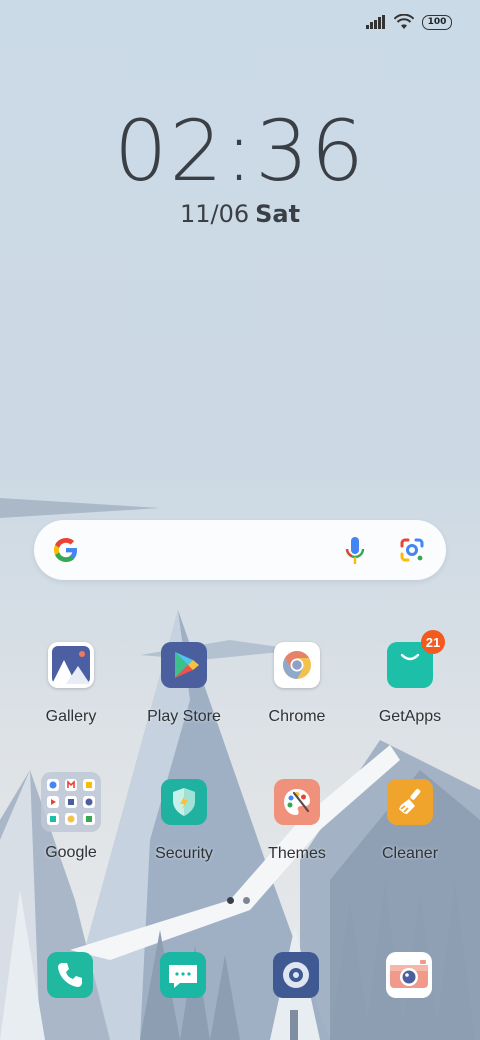 The height and width of the screenshot is (1040, 480). Describe the element at coordinates (71, 692) in the screenshot. I see `app-gallery: Gallery` at that location.